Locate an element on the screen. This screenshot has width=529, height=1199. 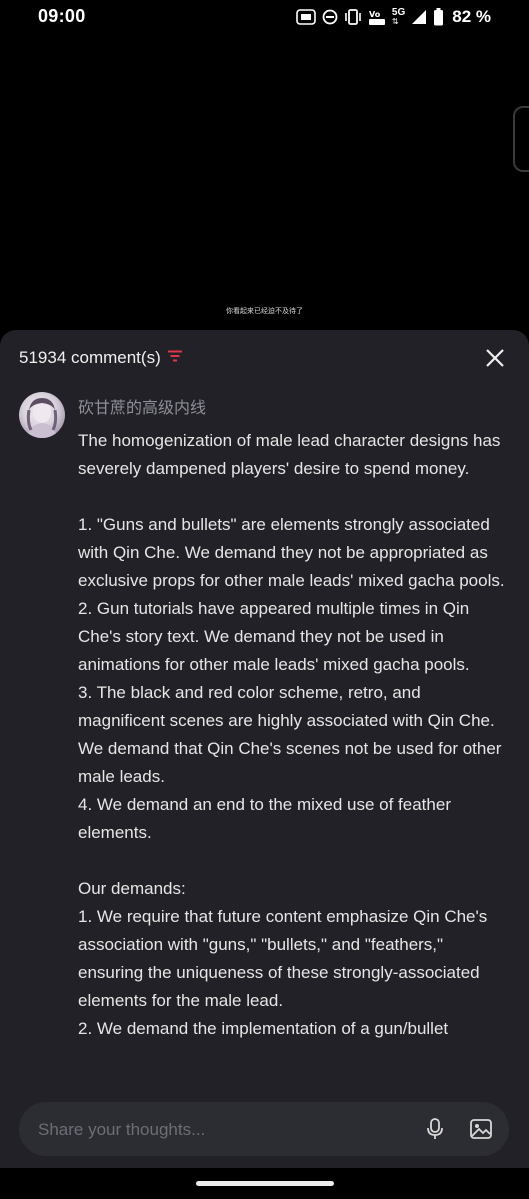
battery-percent: 82 % is located at coordinates (471, 16).